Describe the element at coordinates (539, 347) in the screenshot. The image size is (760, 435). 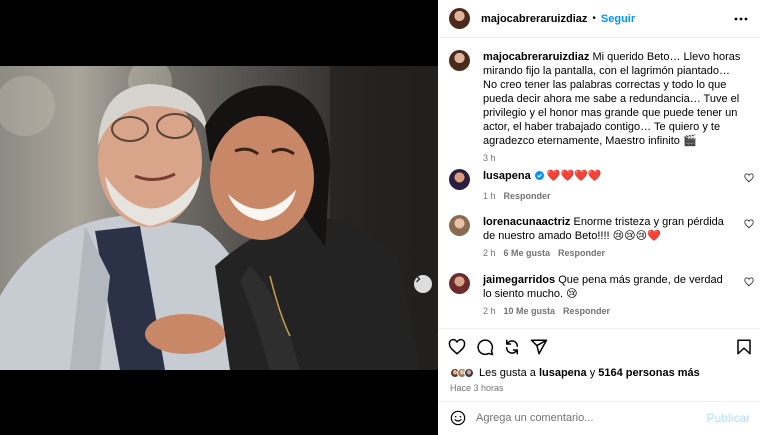
I see `send-icon` at that location.